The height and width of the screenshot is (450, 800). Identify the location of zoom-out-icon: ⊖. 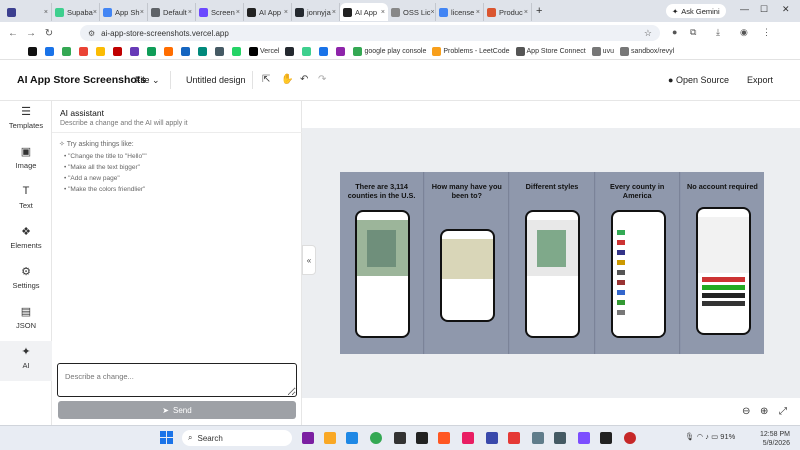
(746, 411).